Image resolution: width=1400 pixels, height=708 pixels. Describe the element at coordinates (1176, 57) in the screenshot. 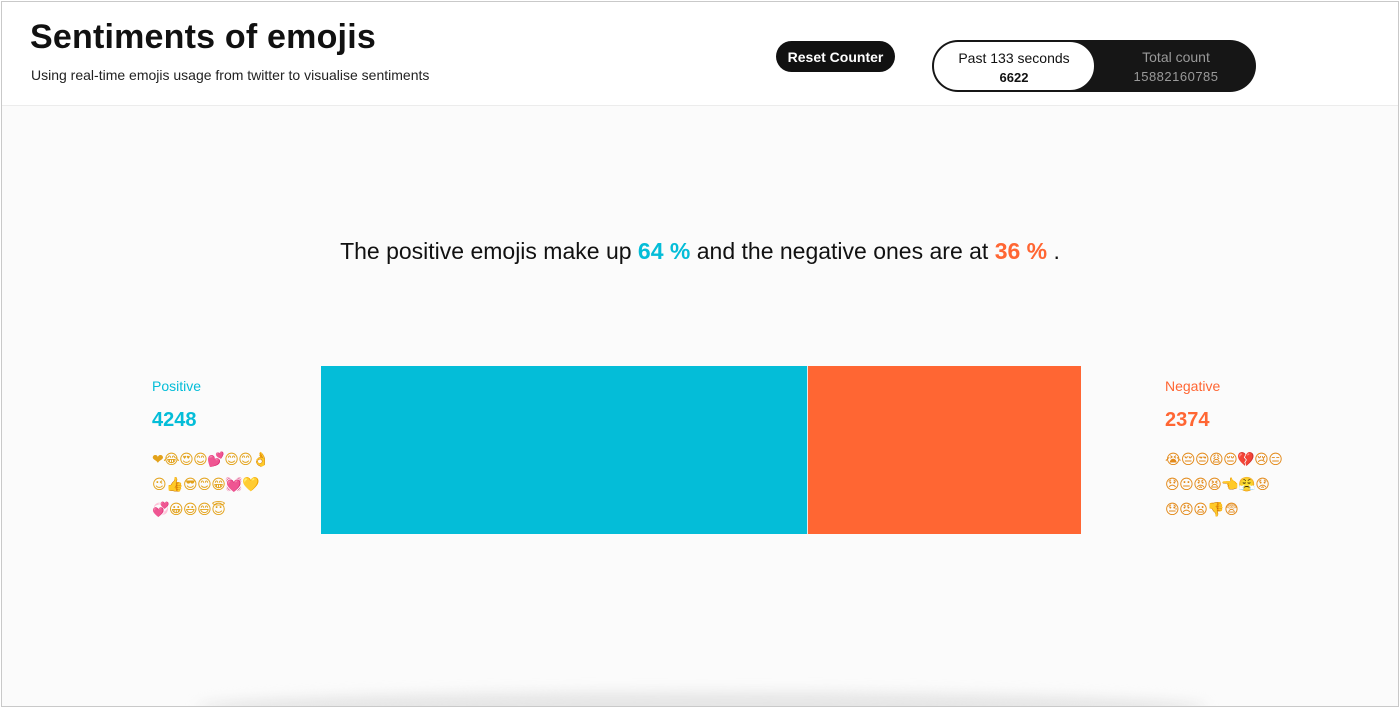

I see `total-count-label: Total count` at that location.